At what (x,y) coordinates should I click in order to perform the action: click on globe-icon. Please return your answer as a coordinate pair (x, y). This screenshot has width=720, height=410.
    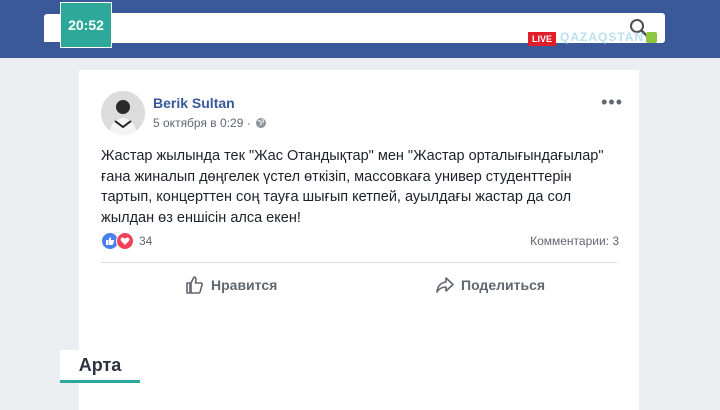
    Looking at the image, I should click on (260, 123).